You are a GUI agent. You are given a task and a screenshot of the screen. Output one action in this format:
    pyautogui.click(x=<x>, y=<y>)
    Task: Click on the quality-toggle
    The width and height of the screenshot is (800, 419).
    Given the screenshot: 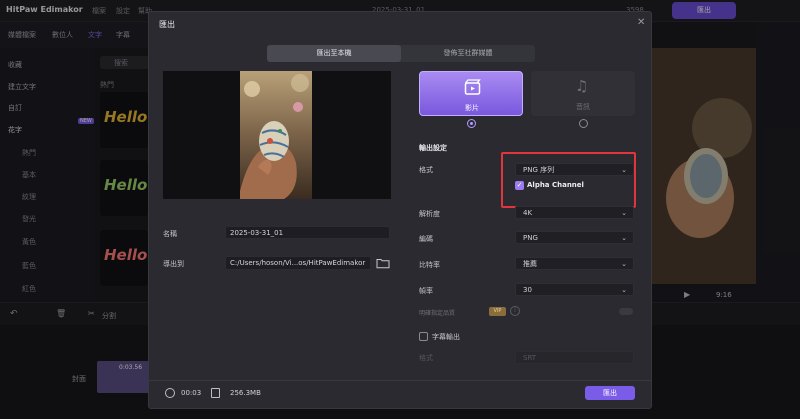 What is the action you would take?
    pyautogui.click(x=626, y=311)
    